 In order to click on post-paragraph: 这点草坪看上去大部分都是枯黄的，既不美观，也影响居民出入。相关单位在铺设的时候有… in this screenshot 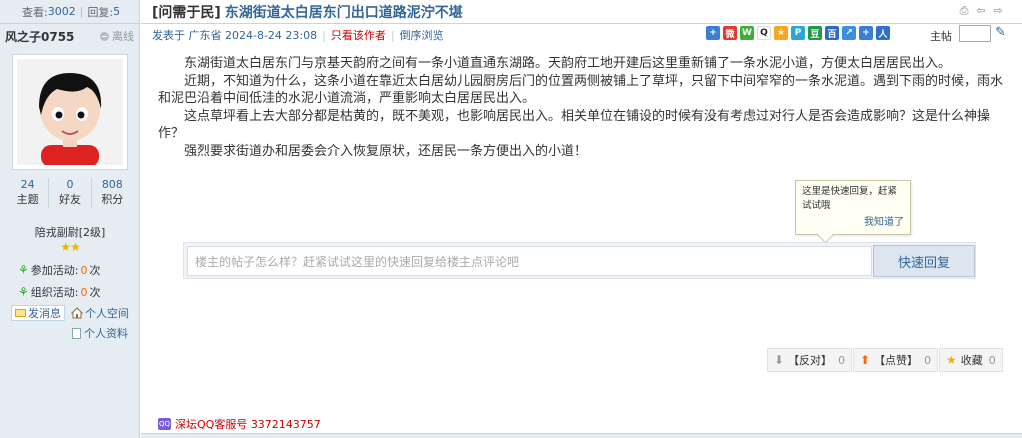, I will do `click(574, 125)`.